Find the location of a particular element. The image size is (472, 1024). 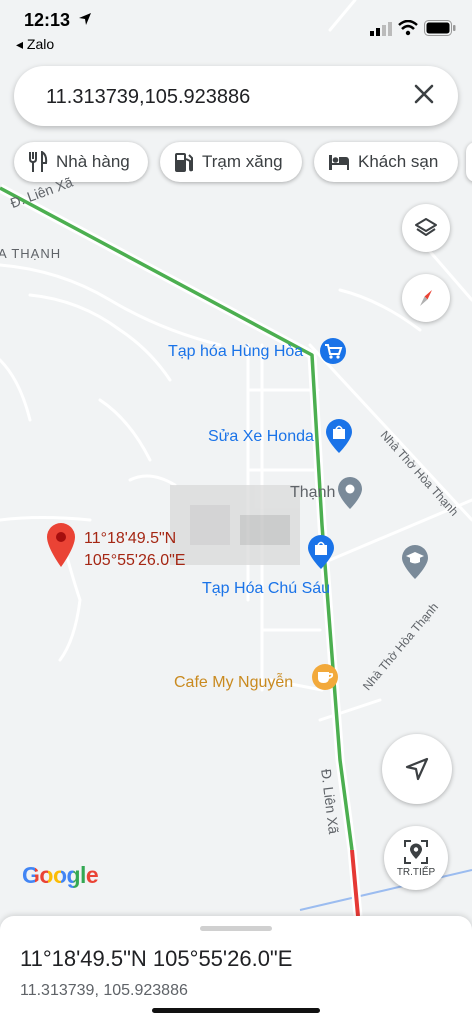

chip-hotels: Khách sạn is located at coordinates (386, 162).